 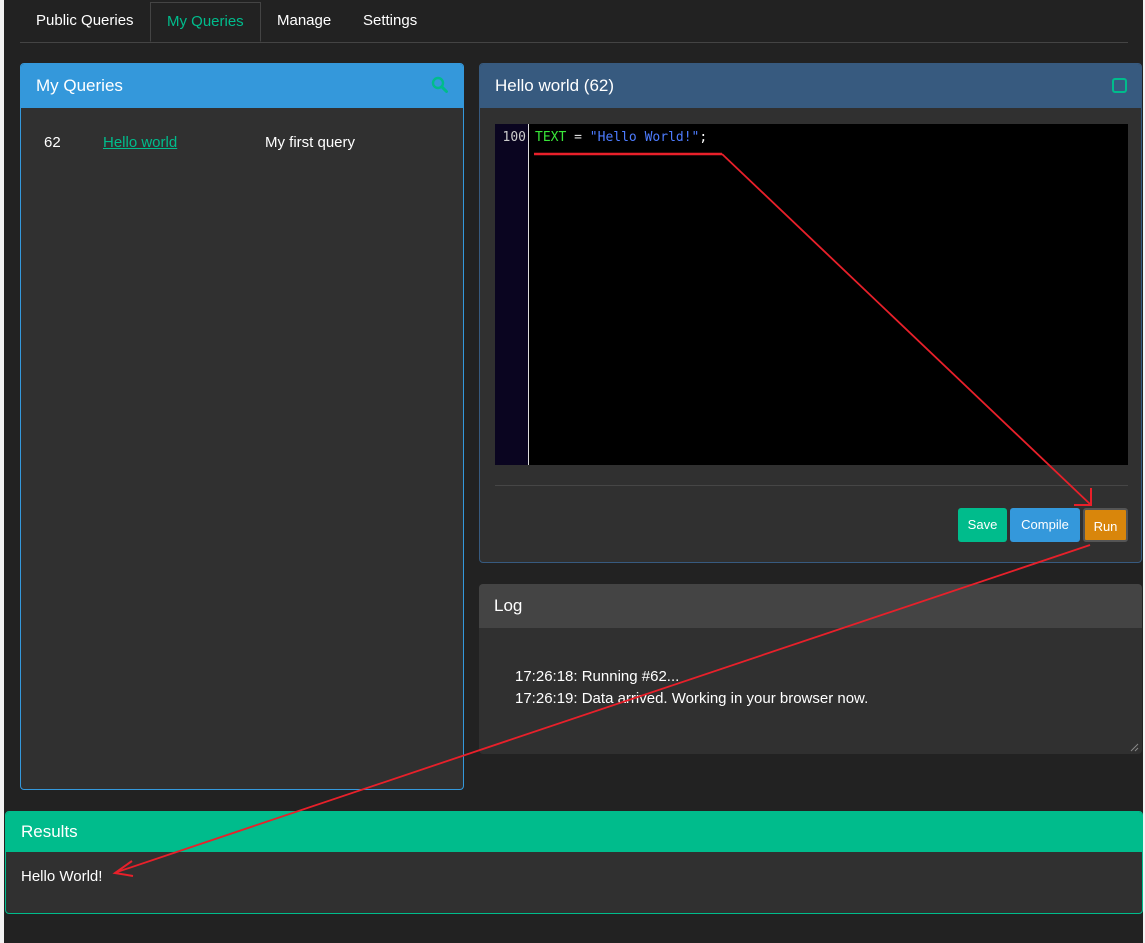 I want to click on code-line: TEXT = "Hello World!";, so click(x=621, y=137).